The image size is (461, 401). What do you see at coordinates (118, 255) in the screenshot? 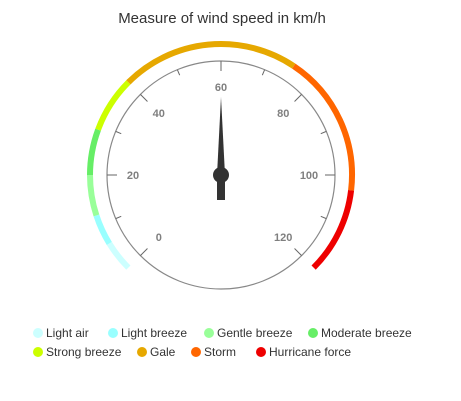
I see `range-band-light-air` at bounding box center [118, 255].